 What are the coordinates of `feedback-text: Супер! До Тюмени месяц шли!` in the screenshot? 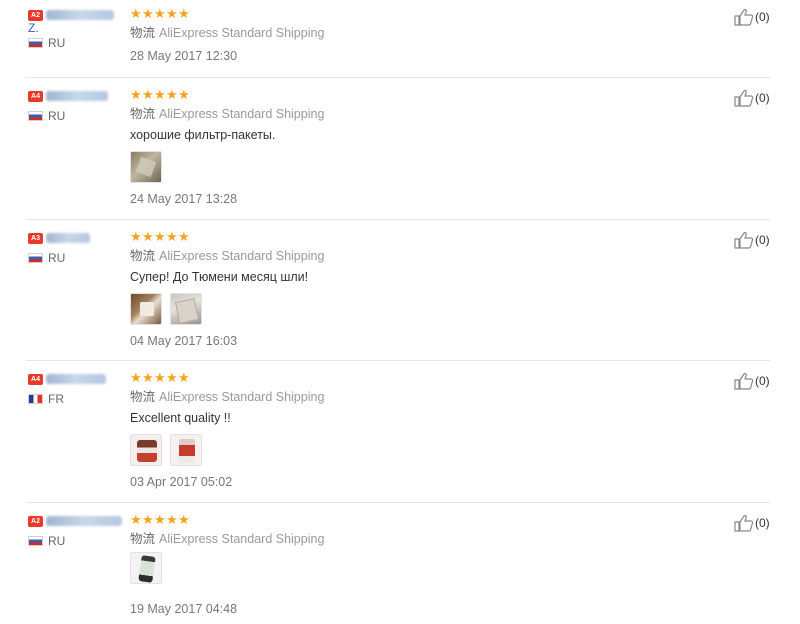 It's located at (219, 277).